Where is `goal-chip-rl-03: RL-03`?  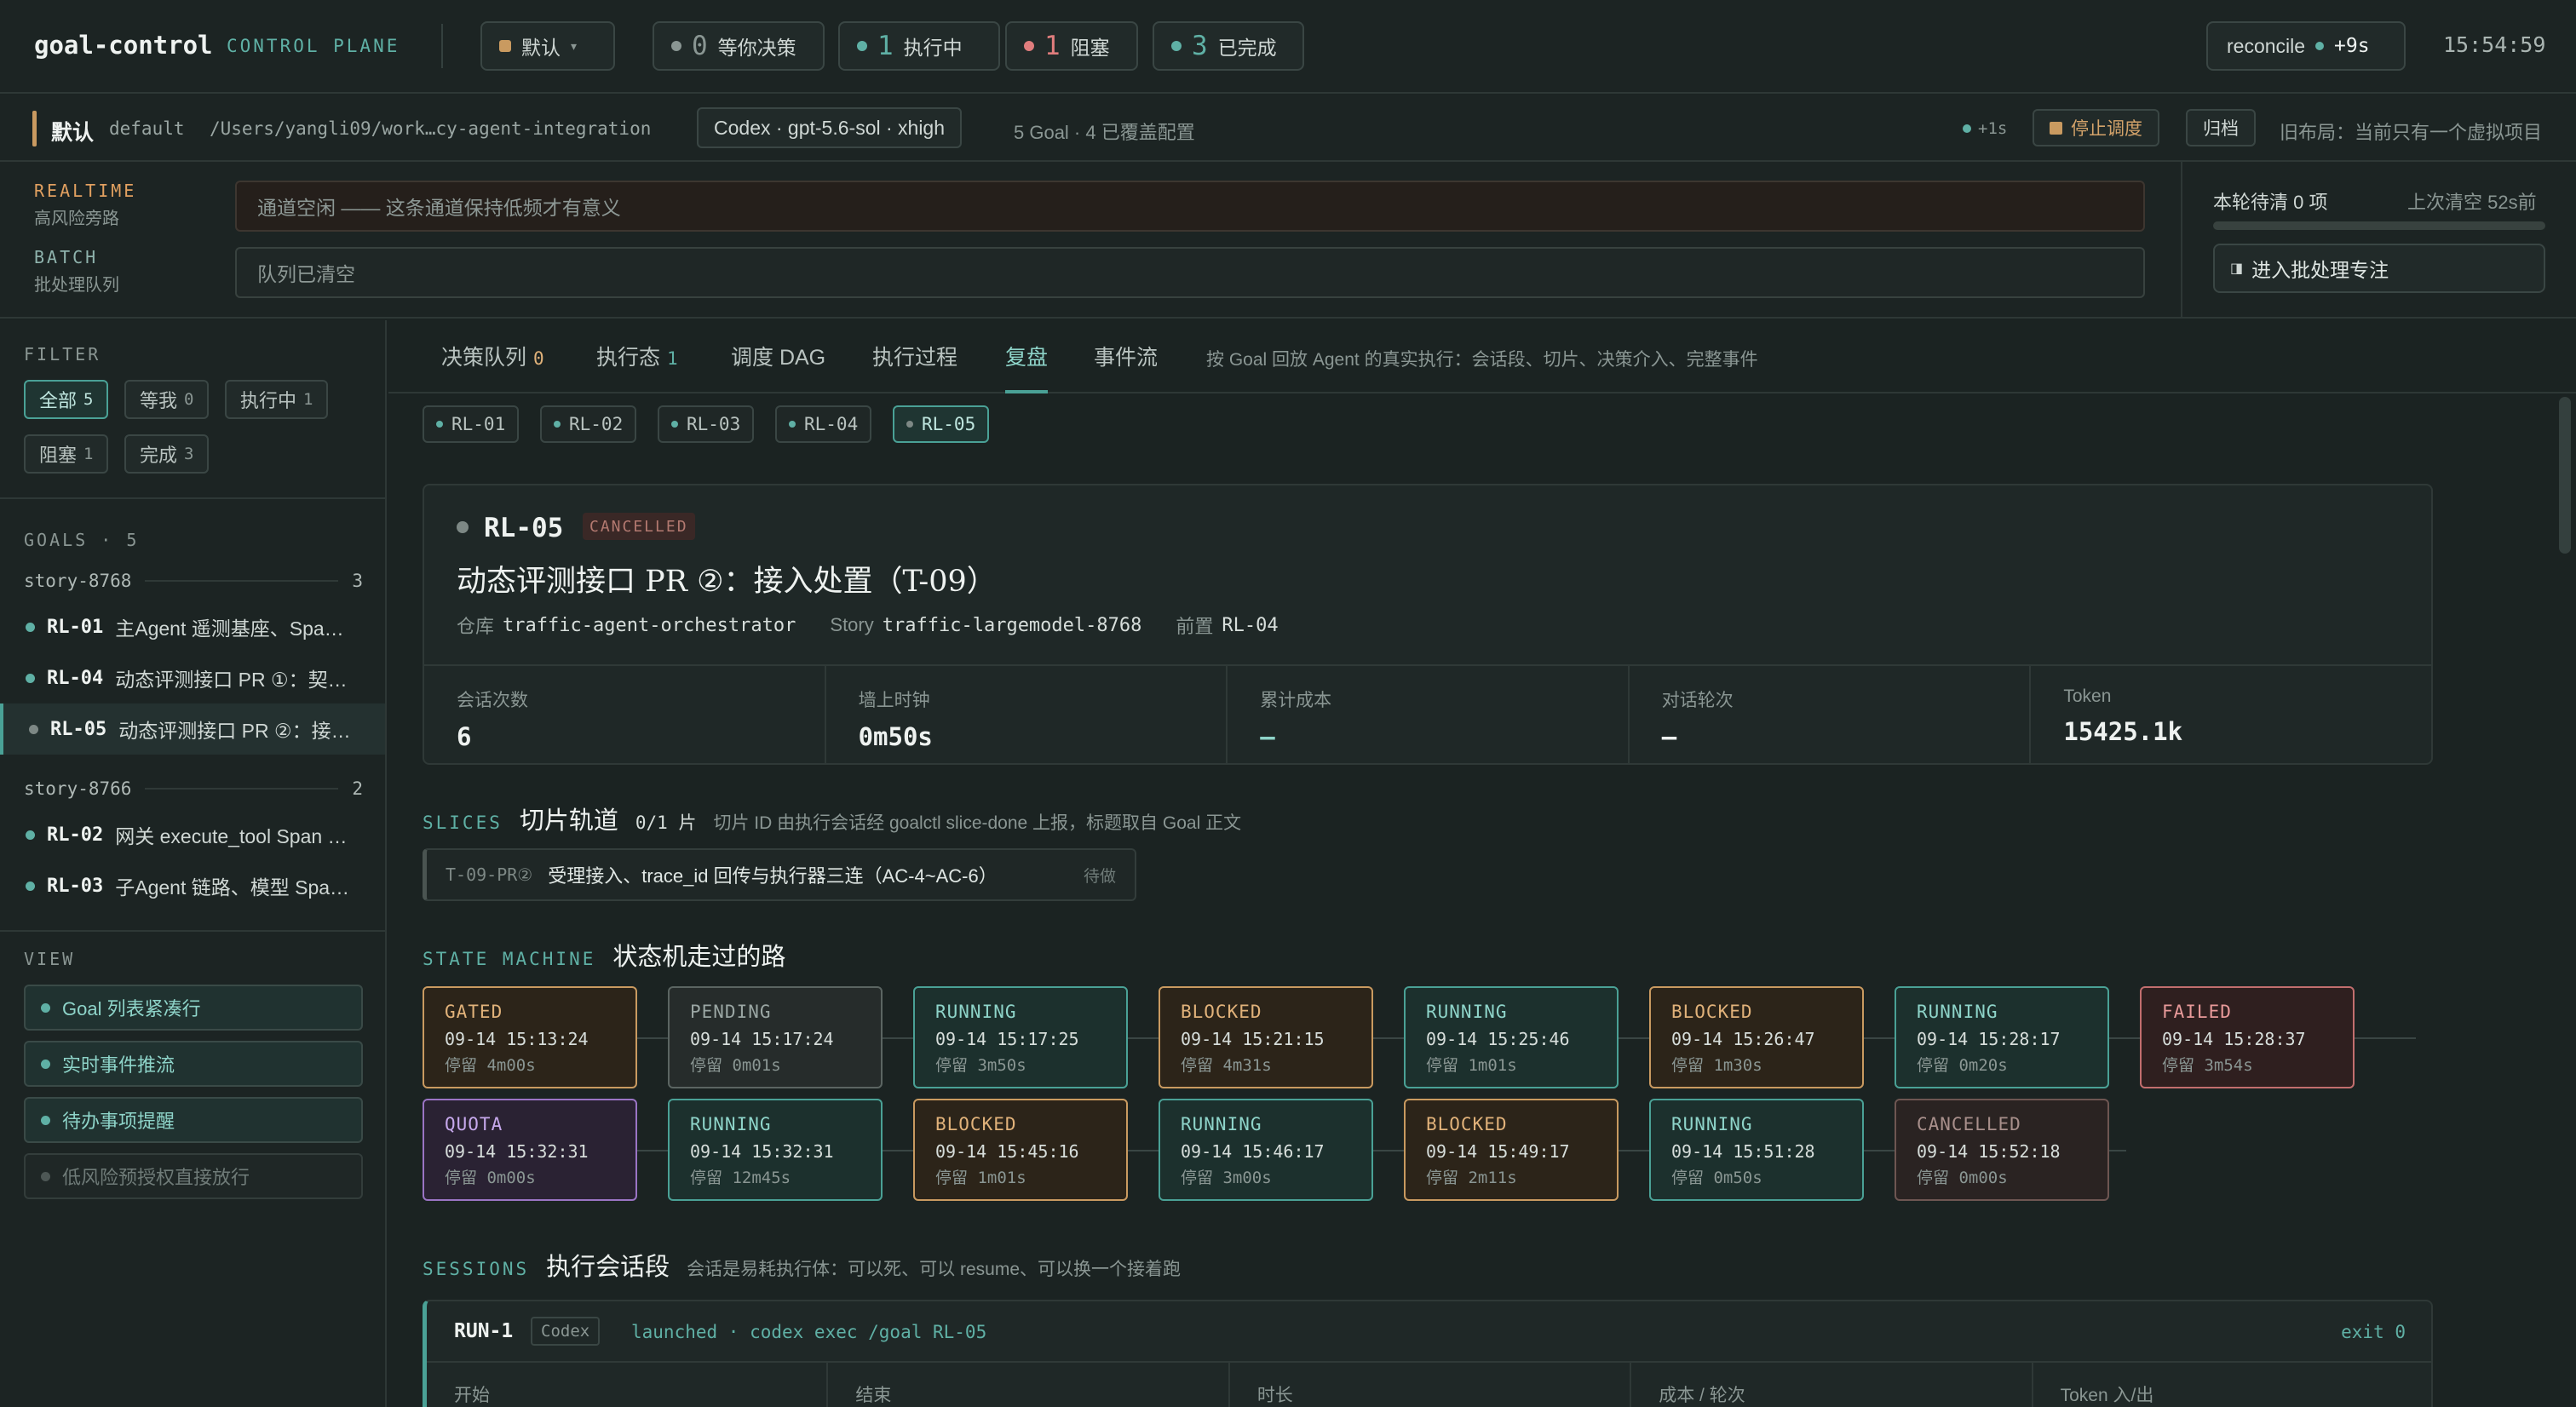 goal-chip-rl-03: RL-03 is located at coordinates (707, 424).